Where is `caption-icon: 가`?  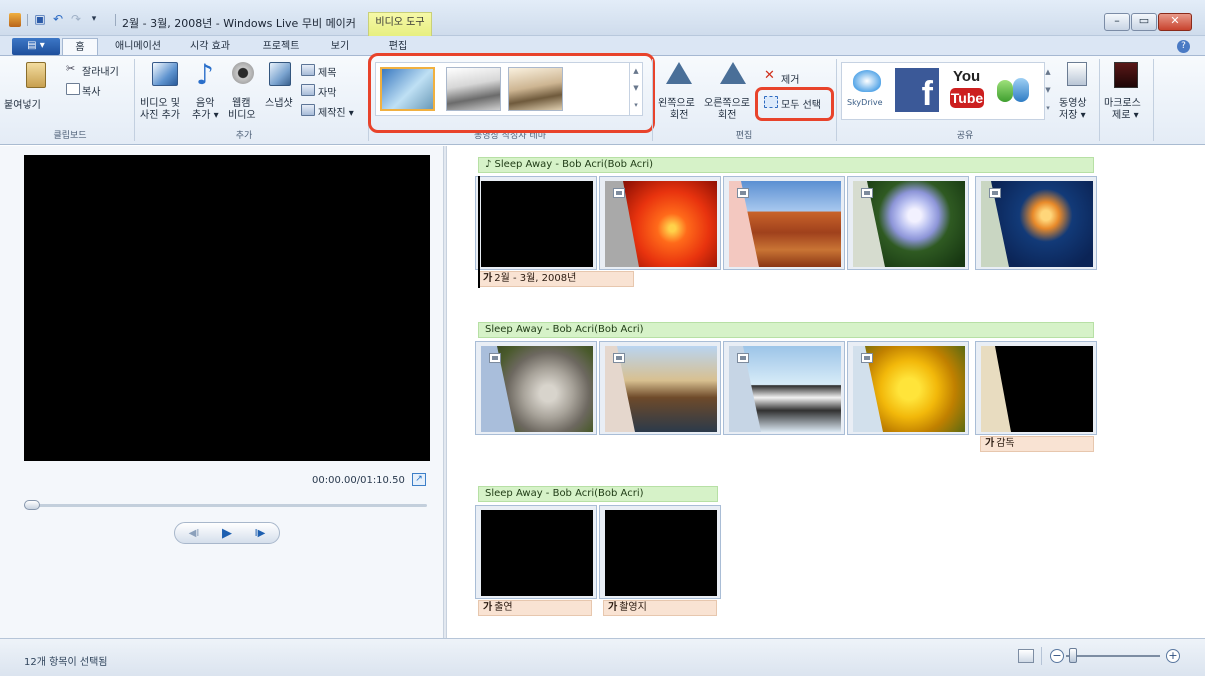 caption-icon: 가 is located at coordinates (990, 443).